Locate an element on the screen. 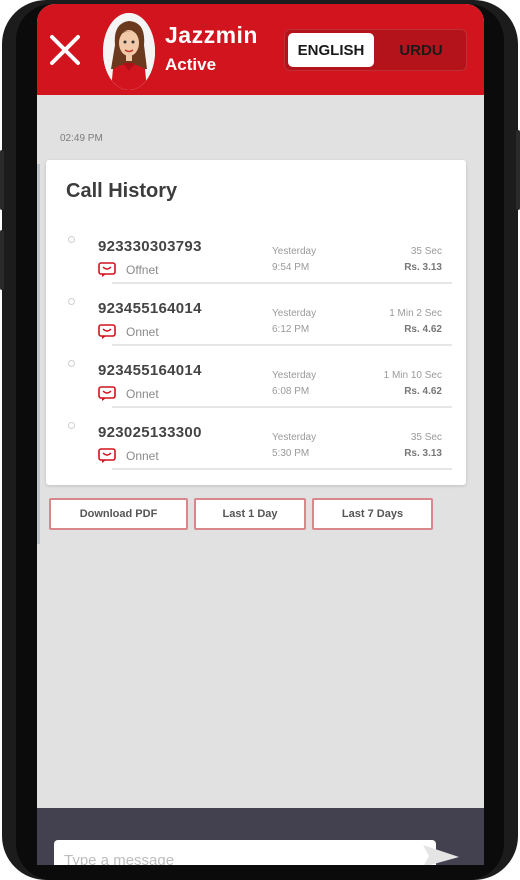  avatar is located at coordinates (129, 51).